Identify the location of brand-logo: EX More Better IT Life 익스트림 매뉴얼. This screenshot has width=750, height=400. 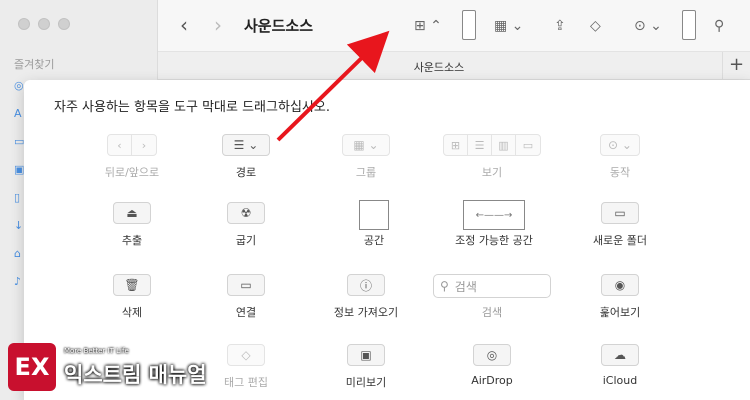
(107, 369).